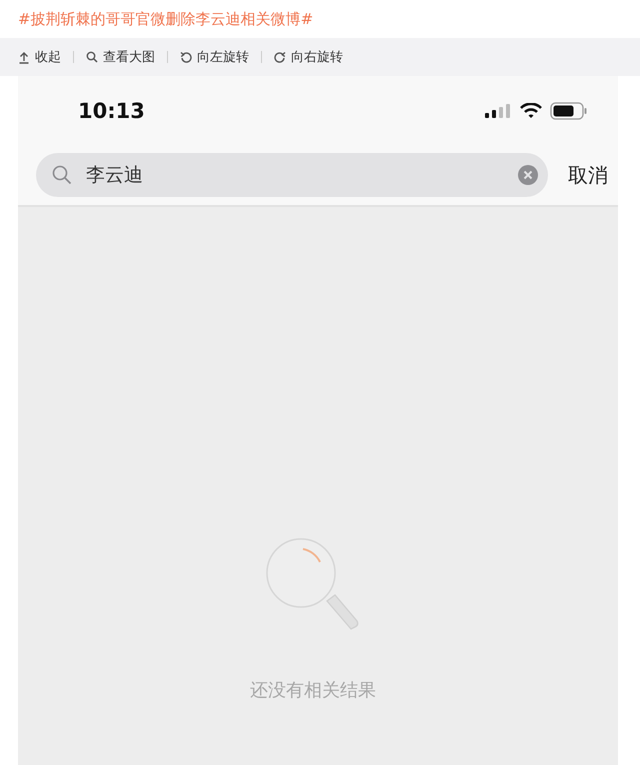 Image resolution: width=640 pixels, height=765 pixels. I want to click on empty-message: 还没有相关结果, so click(313, 690).